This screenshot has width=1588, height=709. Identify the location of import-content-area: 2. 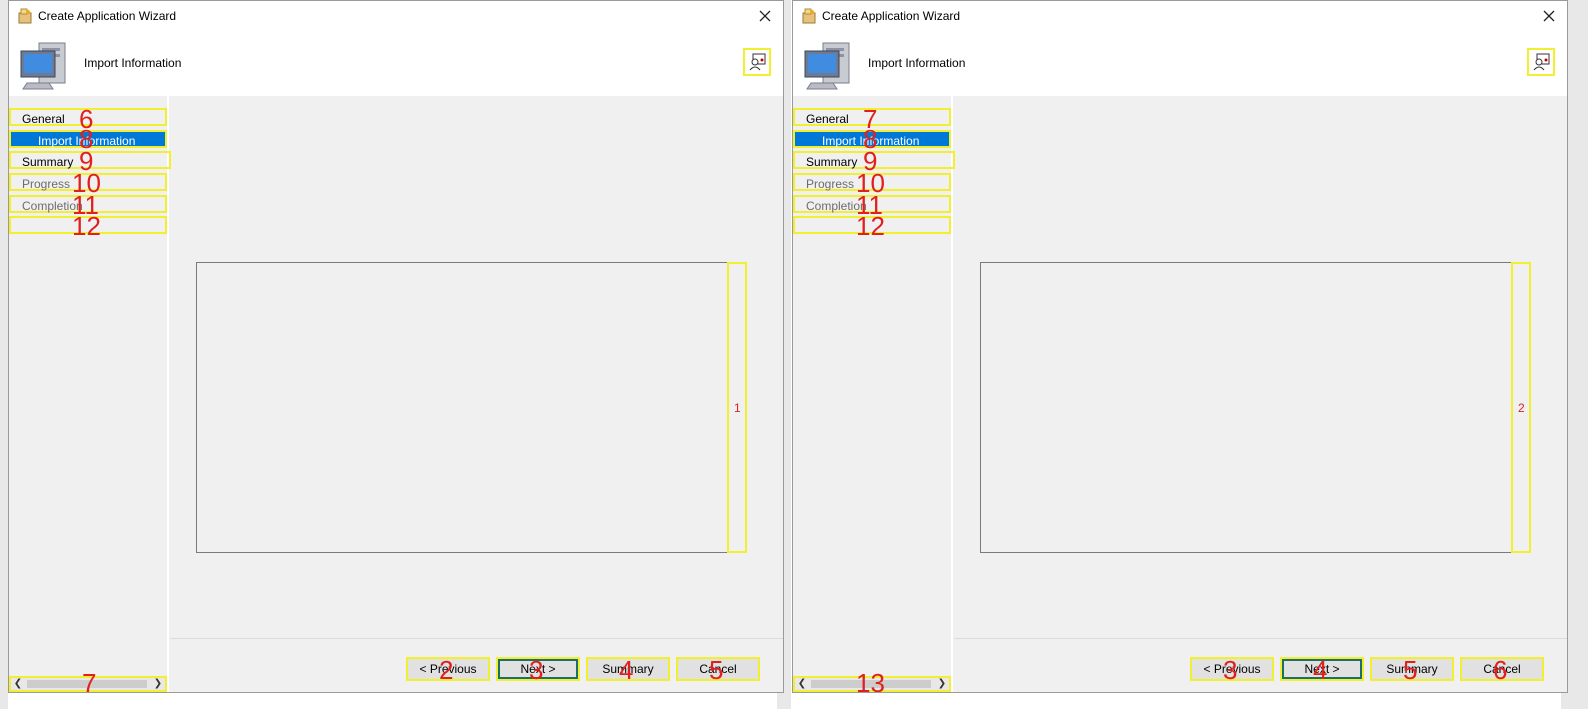
(1255, 407).